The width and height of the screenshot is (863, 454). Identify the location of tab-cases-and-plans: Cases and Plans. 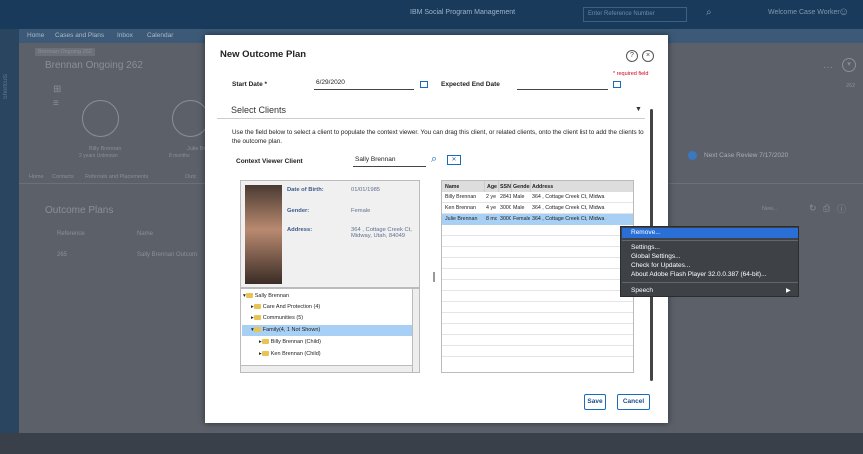
(79, 35).